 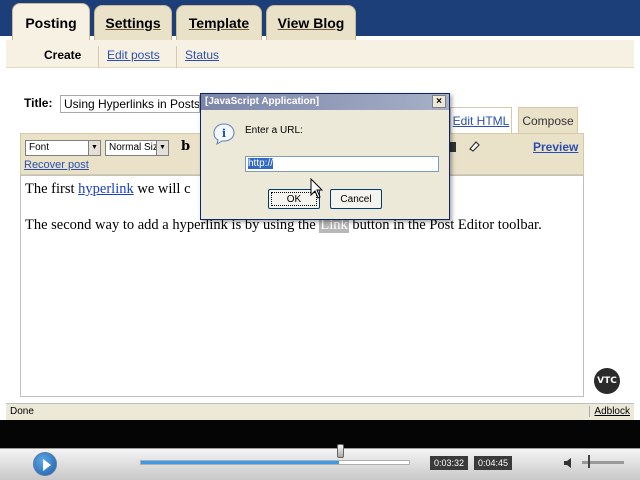 What do you see at coordinates (240, 462) in the screenshot?
I see `seek-progress` at bounding box center [240, 462].